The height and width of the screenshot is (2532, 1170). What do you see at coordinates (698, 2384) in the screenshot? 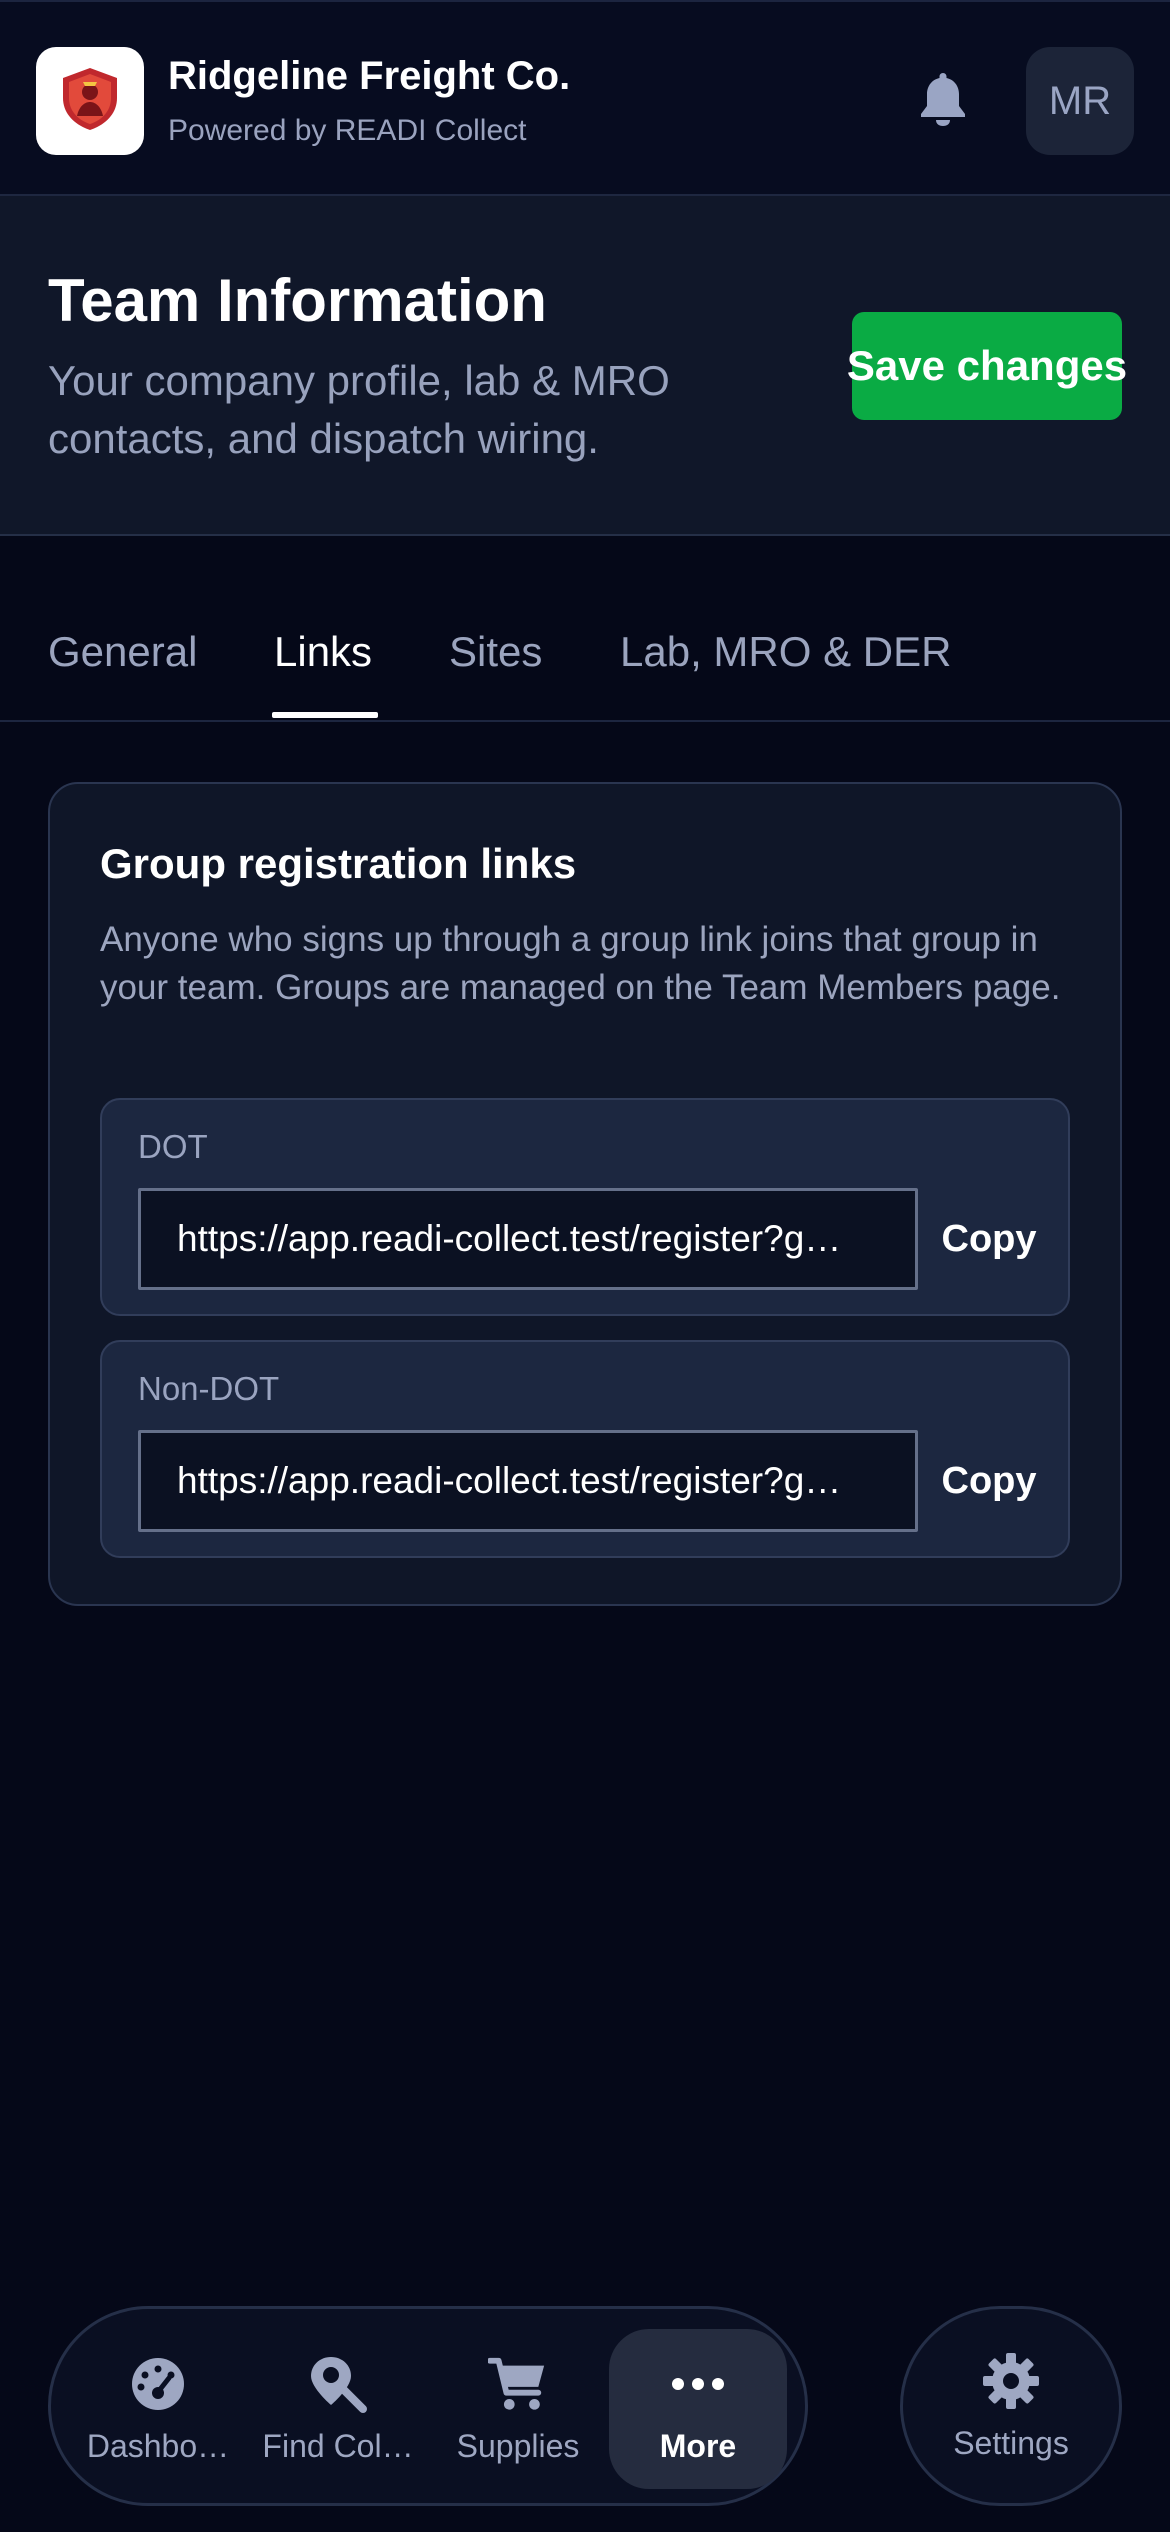
I see `more-dots-icon` at bounding box center [698, 2384].